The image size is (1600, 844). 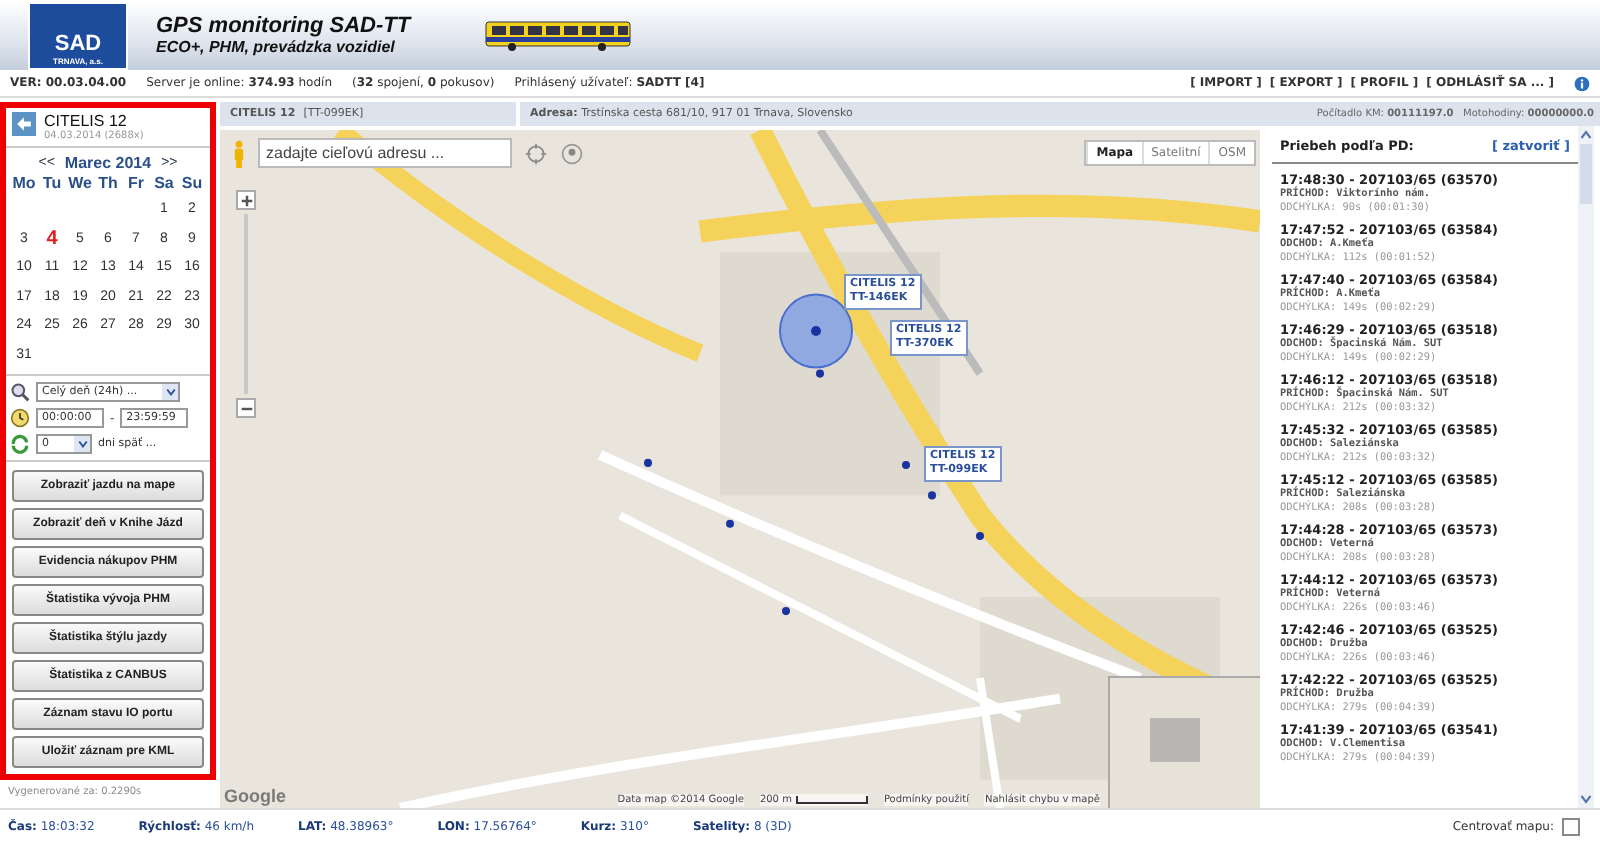 What do you see at coordinates (108, 163) in the screenshot?
I see `month-title: Marec 2014` at bounding box center [108, 163].